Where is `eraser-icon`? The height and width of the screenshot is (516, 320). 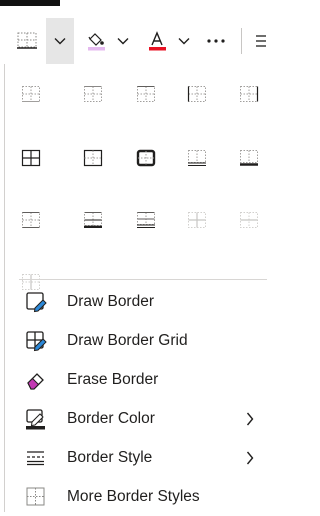
eraser-icon is located at coordinates (36, 380).